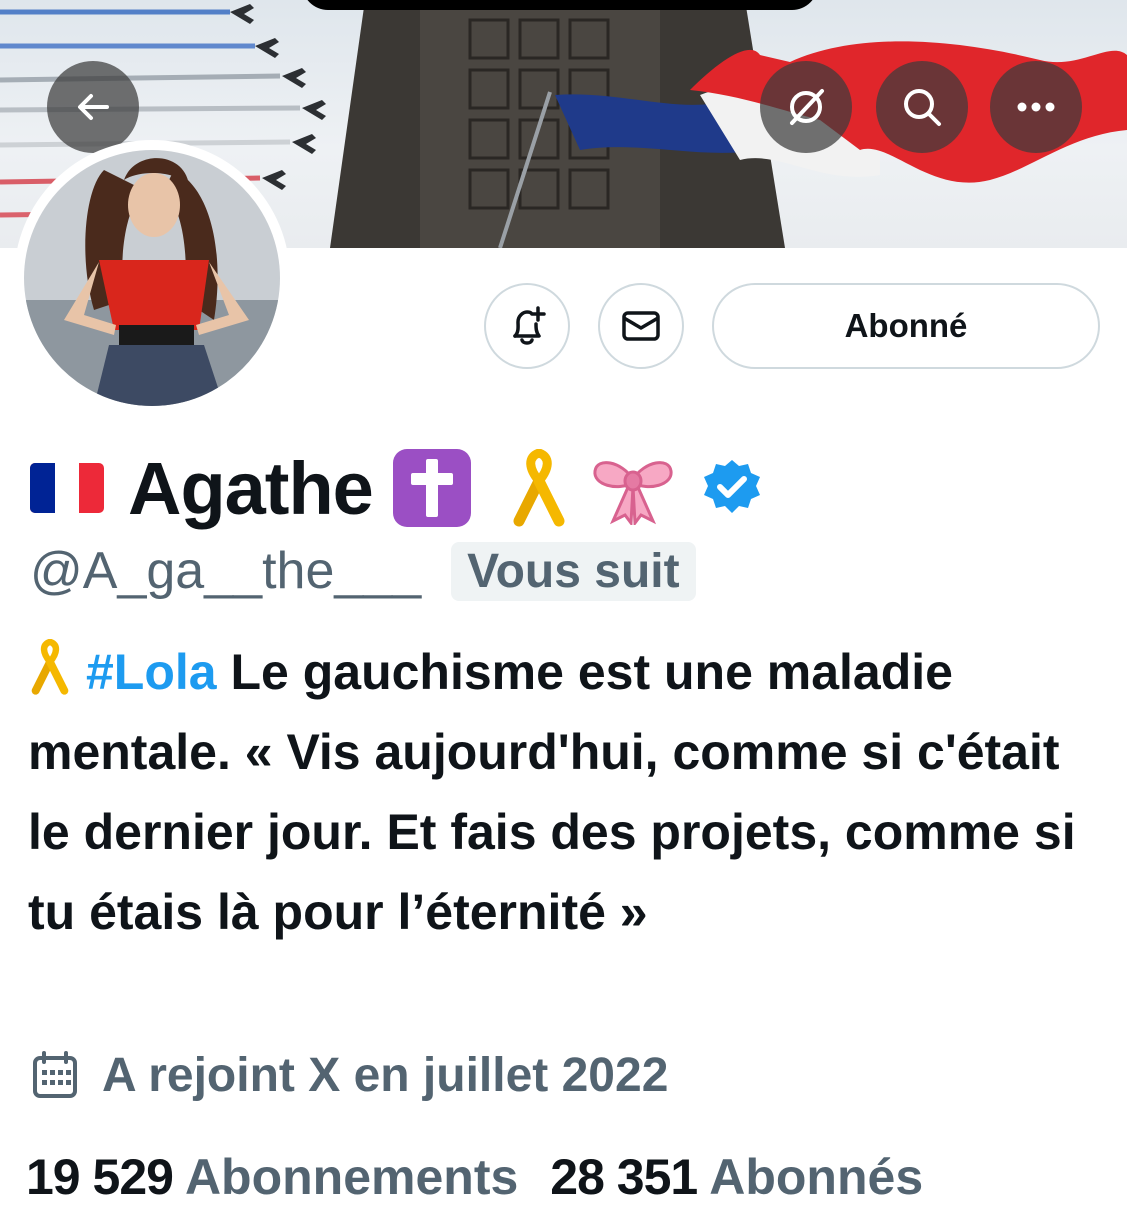 This screenshot has height=1212, width=1127. I want to click on avatar-image, so click(152, 278).